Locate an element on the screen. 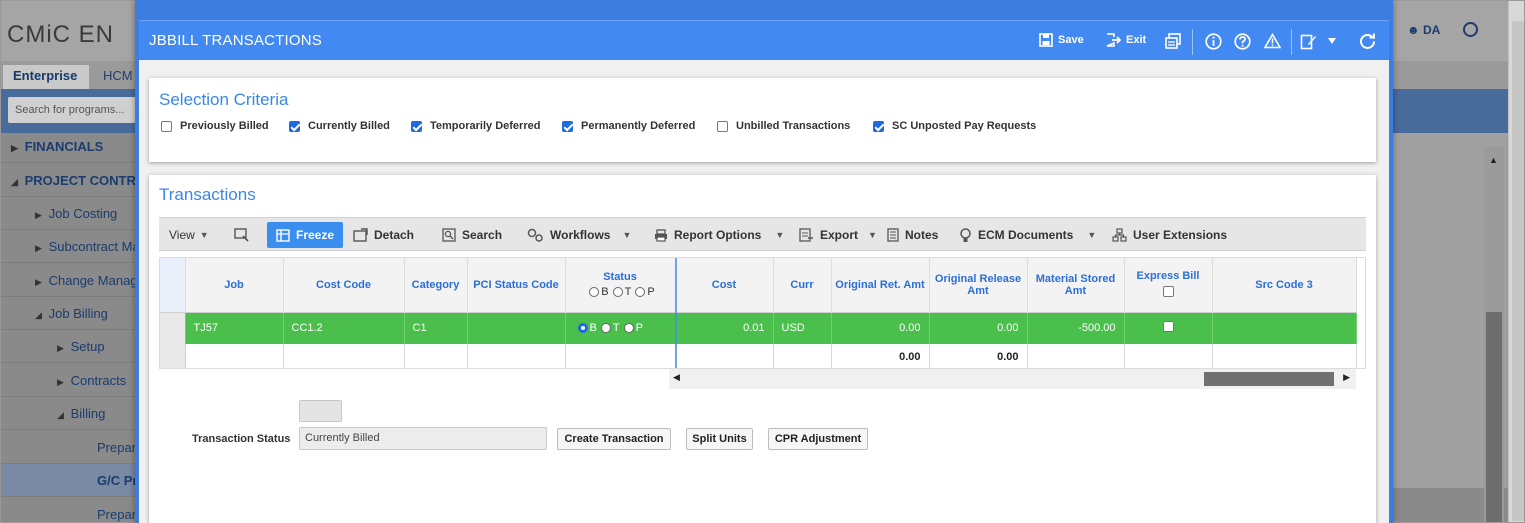  workflows-label: Workflows is located at coordinates (580, 235).